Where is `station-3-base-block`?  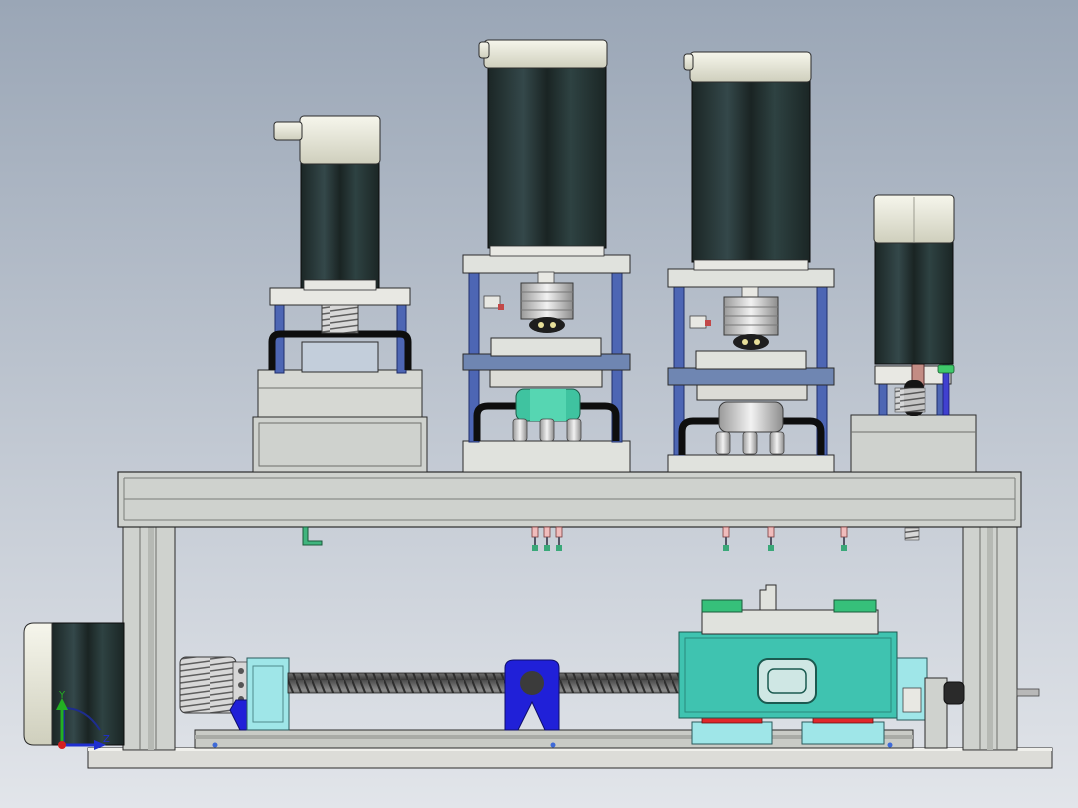 station-3-base-block is located at coordinates (751, 463).